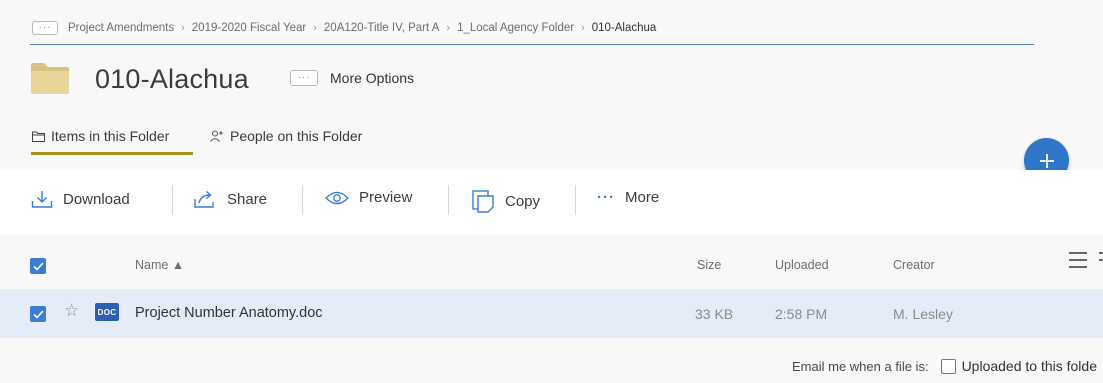 The image size is (1103, 383). What do you see at coordinates (382, 28) in the screenshot?
I see `breadcrumb-item-title-iv: 20A120-Title IV, Part A` at bounding box center [382, 28].